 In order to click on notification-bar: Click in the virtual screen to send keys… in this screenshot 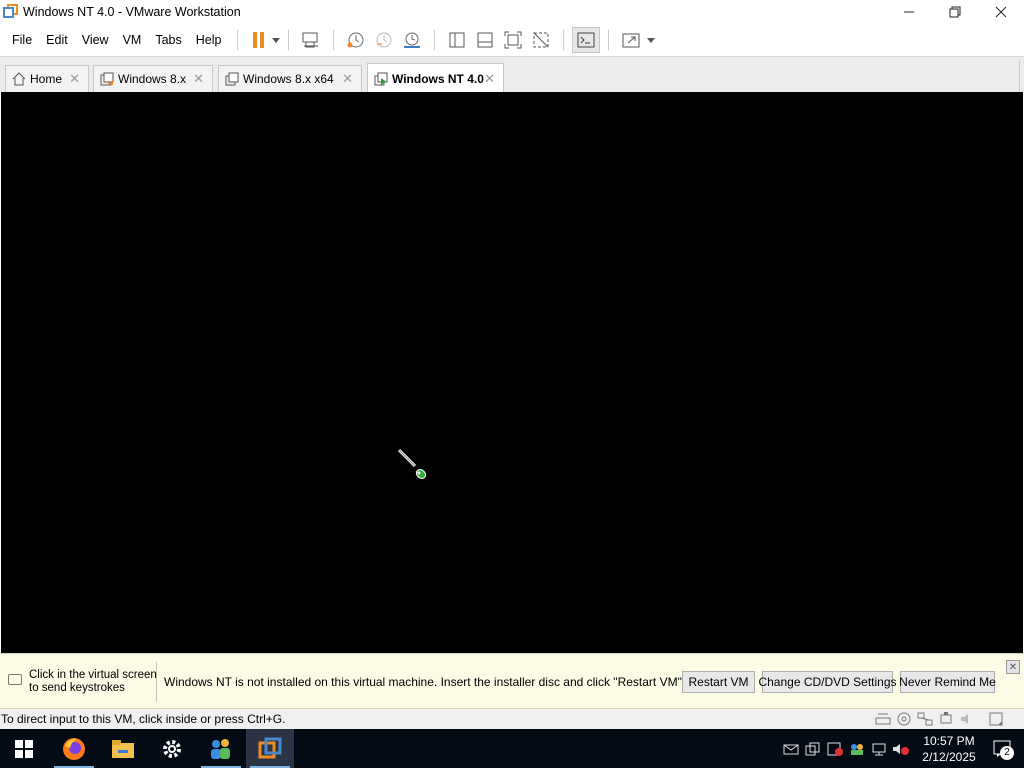, I will do `click(512, 681)`.